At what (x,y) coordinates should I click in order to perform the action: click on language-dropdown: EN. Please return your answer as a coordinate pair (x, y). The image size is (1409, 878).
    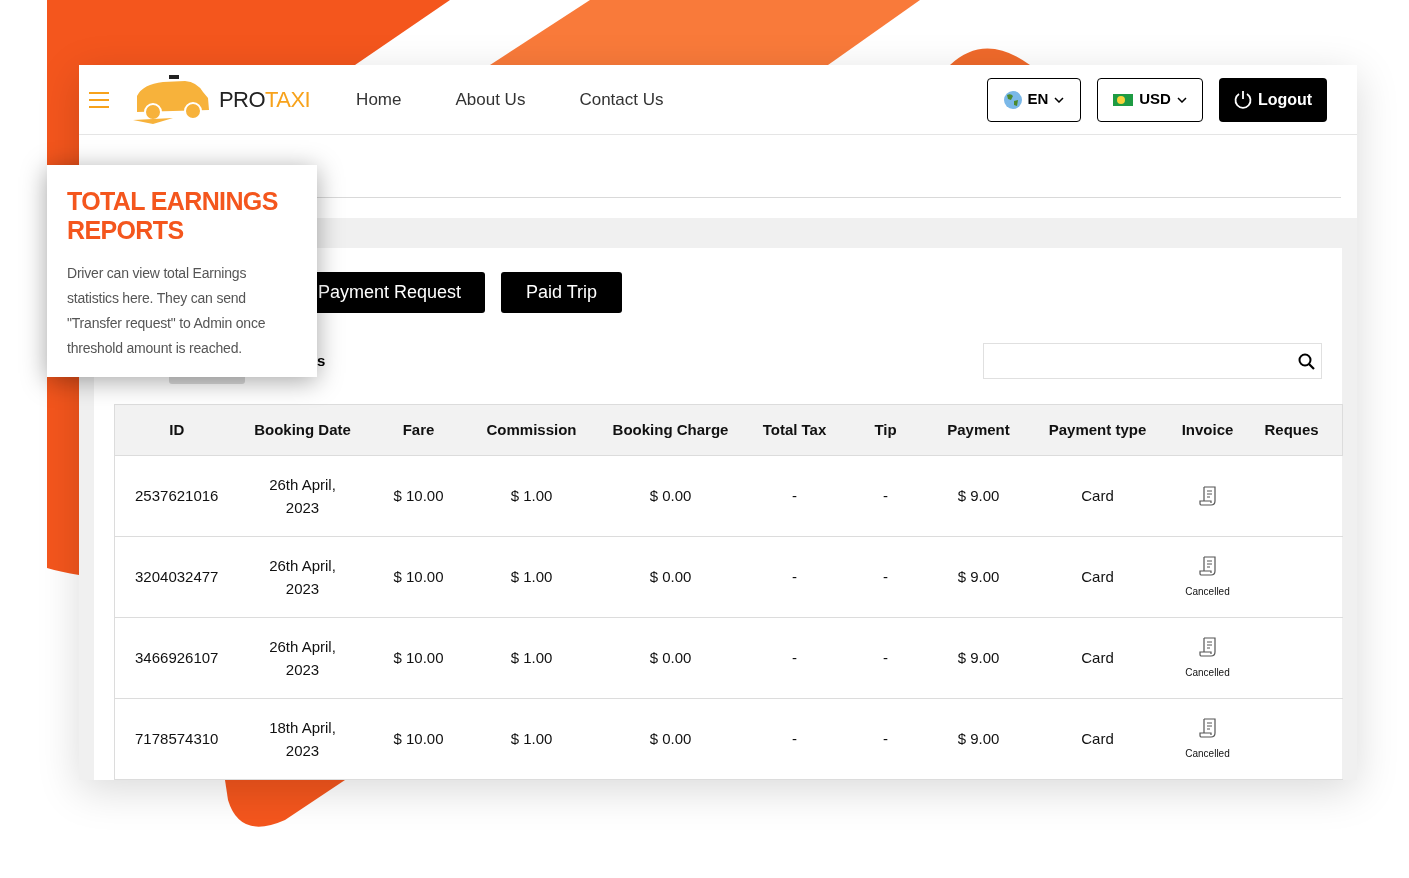
    Looking at the image, I should click on (1034, 99).